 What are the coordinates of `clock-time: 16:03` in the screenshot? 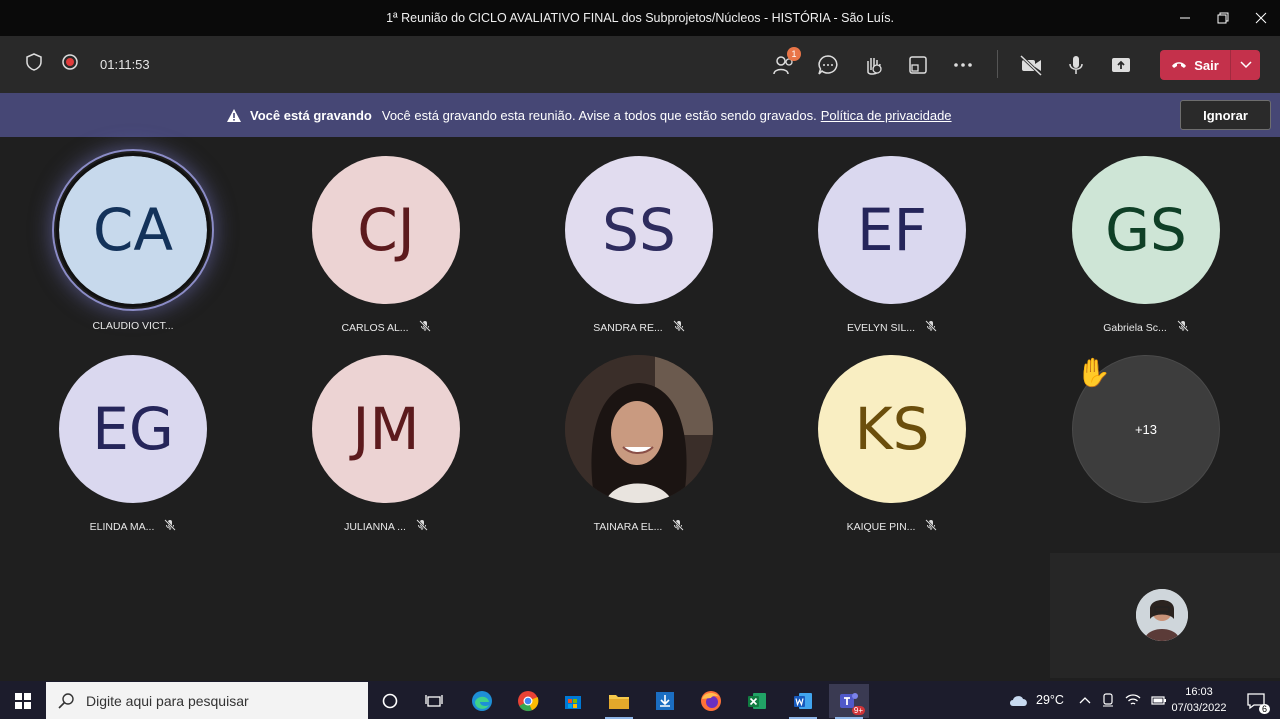 It's located at (1199, 692).